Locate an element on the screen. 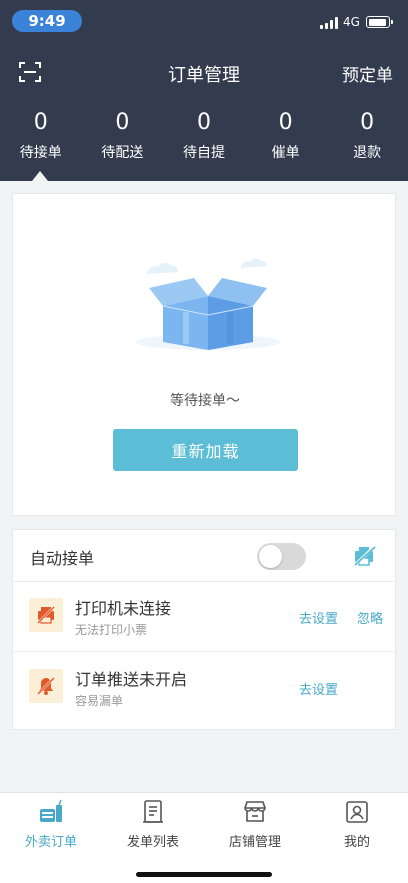 The height and width of the screenshot is (883, 408). reload-button: 重新加载 is located at coordinates (205, 450).